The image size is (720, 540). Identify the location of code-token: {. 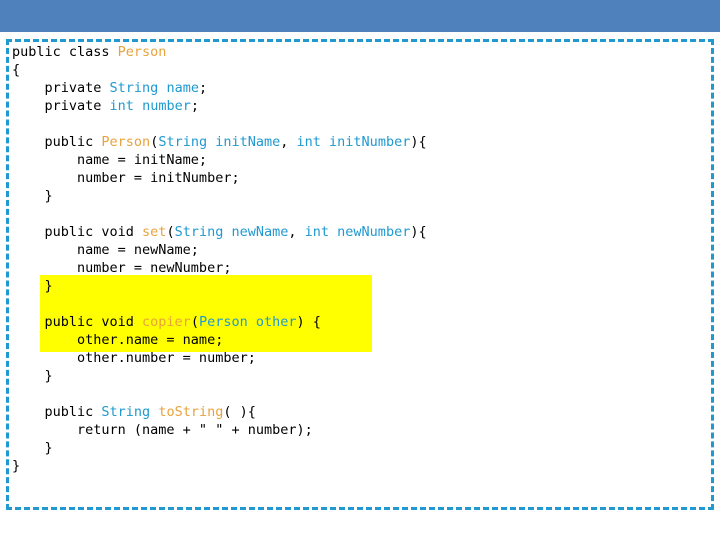
(16, 70).